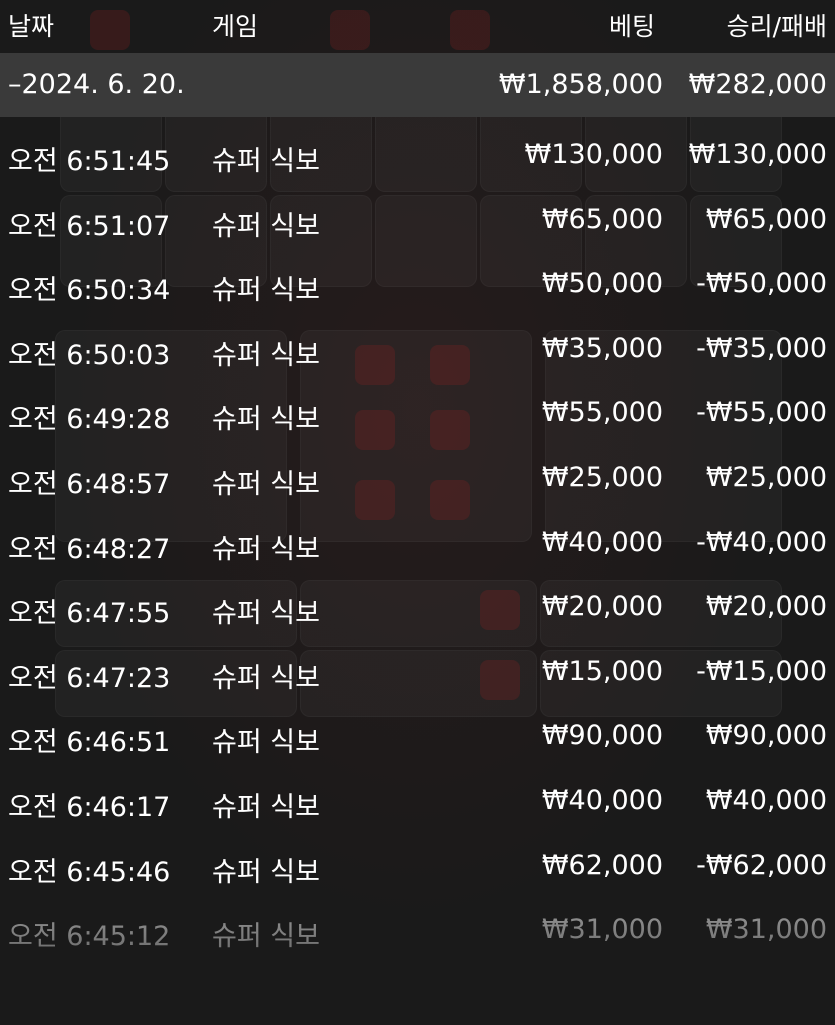 The width and height of the screenshot is (835, 1025). What do you see at coordinates (89, 614) in the screenshot?
I see `row-time: 오전 6:47:55` at bounding box center [89, 614].